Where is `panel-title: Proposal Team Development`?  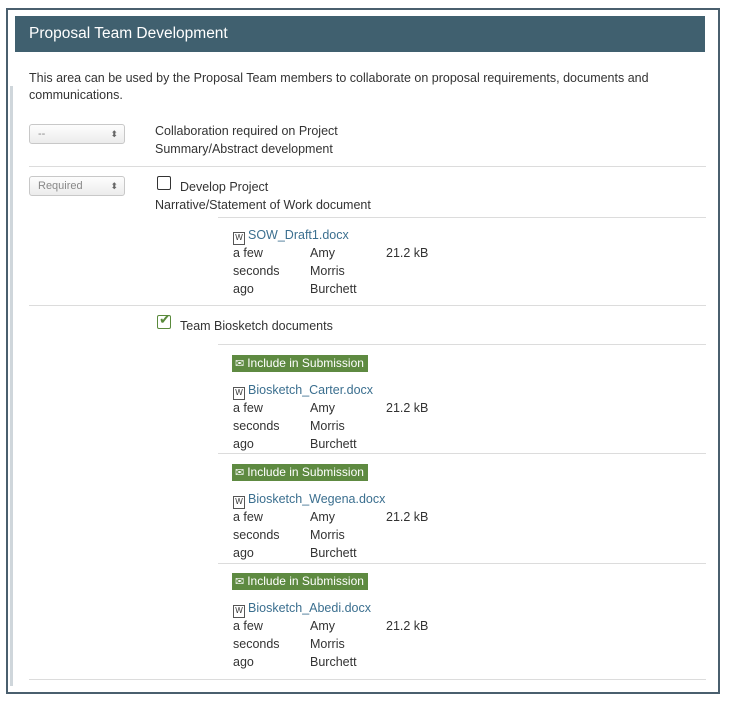
panel-title: Proposal Team Development is located at coordinates (360, 34).